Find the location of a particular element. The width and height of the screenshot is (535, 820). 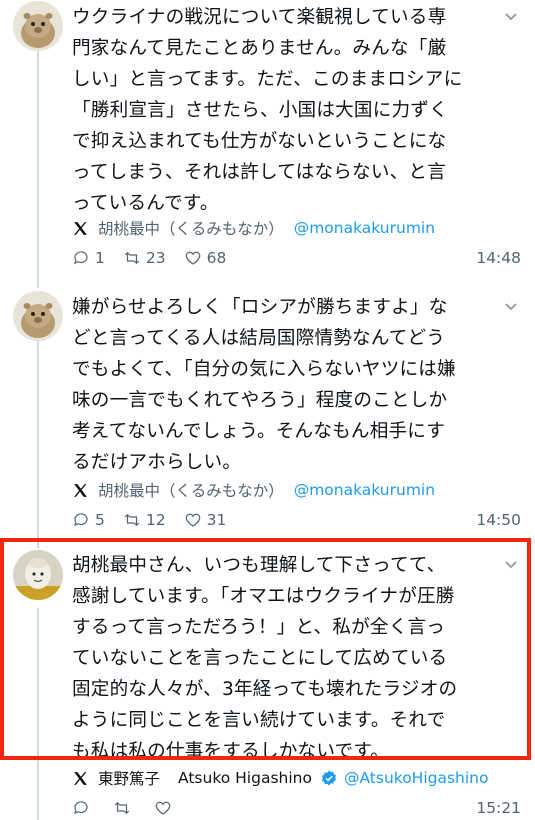

reply-button: 5 is located at coordinates (88, 520).